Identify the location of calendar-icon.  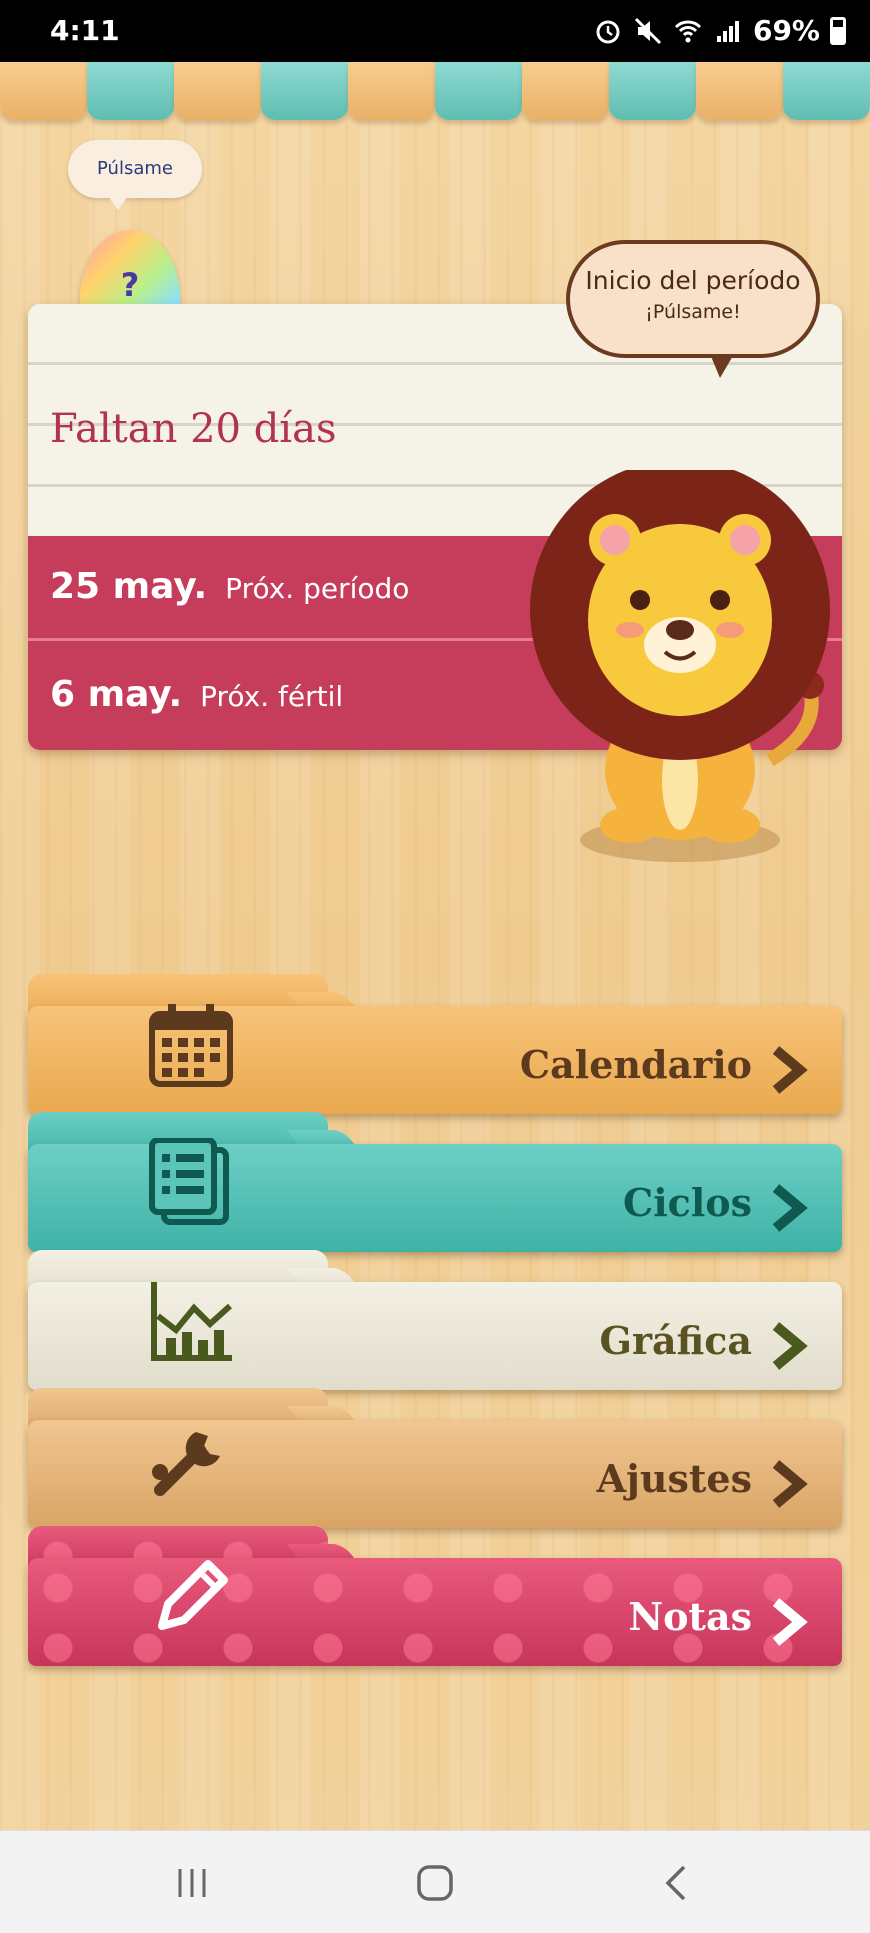
(191, 1045).